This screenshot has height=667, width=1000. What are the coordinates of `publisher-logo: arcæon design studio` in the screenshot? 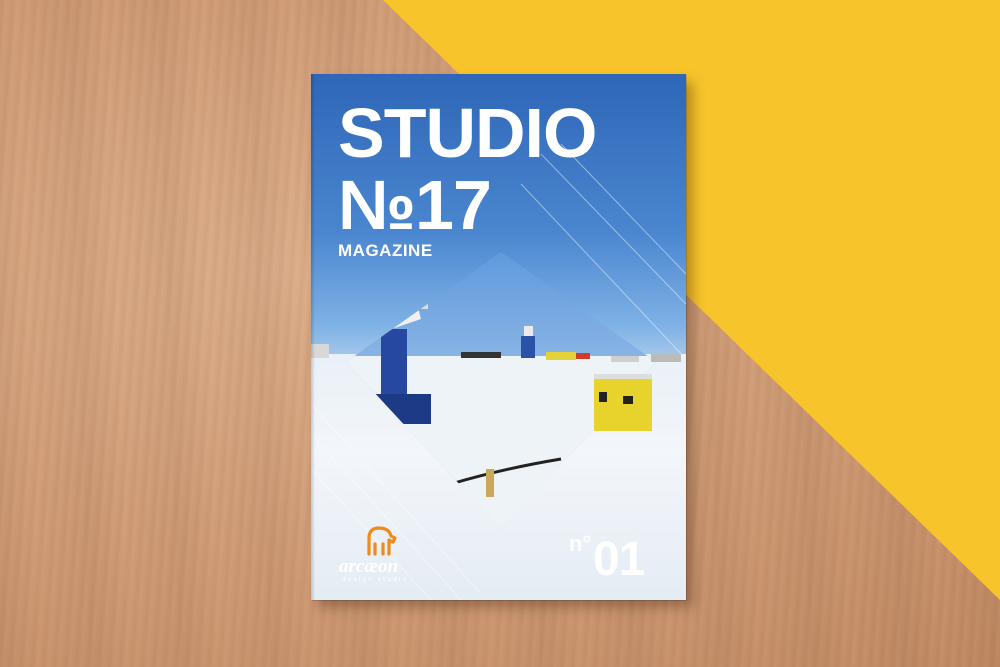 It's located at (384, 554).